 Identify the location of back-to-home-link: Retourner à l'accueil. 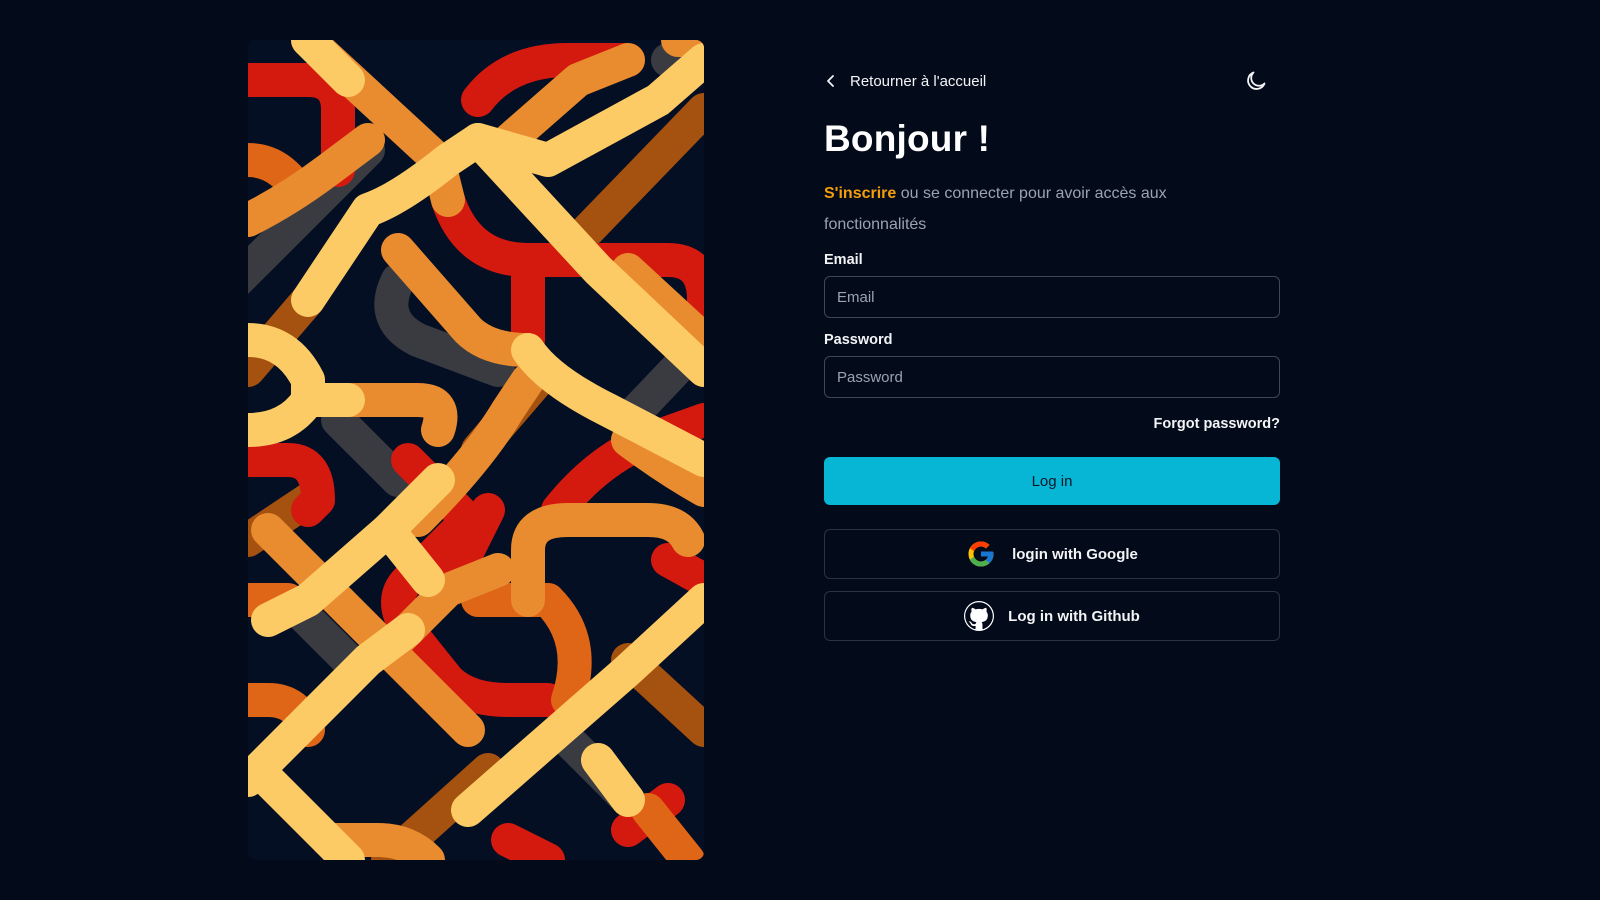
(905, 81).